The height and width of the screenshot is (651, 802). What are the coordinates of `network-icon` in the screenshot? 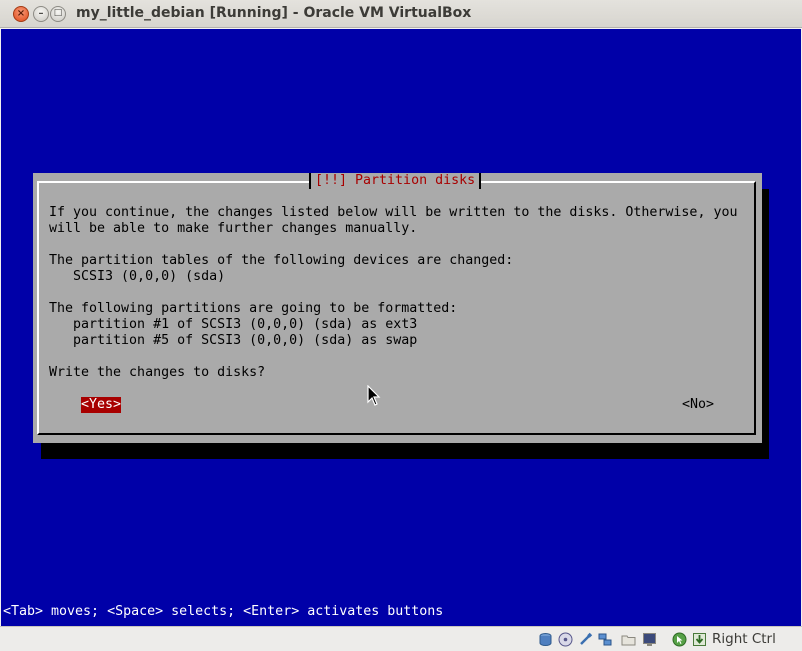 It's located at (605, 639).